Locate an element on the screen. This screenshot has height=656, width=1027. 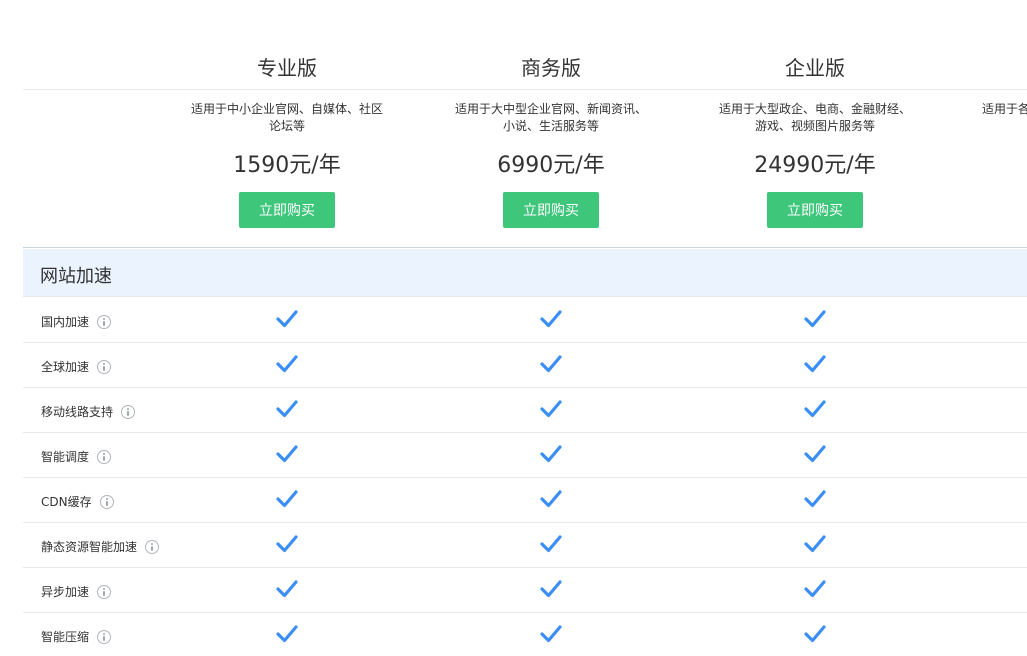
plan-header-row: 专业版 商务版 企业版 is located at coordinates (525, 65).